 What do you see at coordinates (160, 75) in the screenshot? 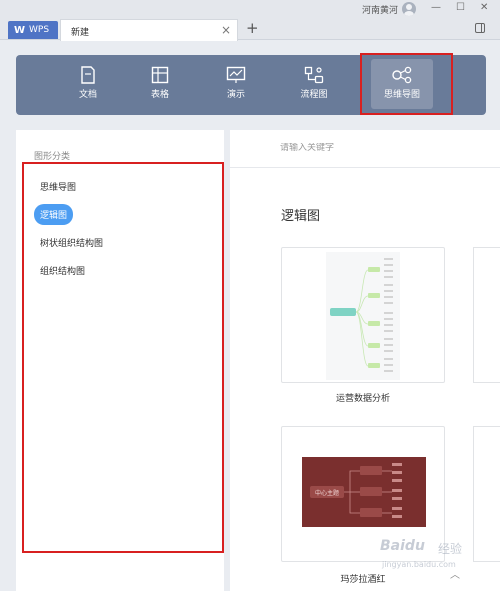
I see `table-icon` at bounding box center [160, 75].